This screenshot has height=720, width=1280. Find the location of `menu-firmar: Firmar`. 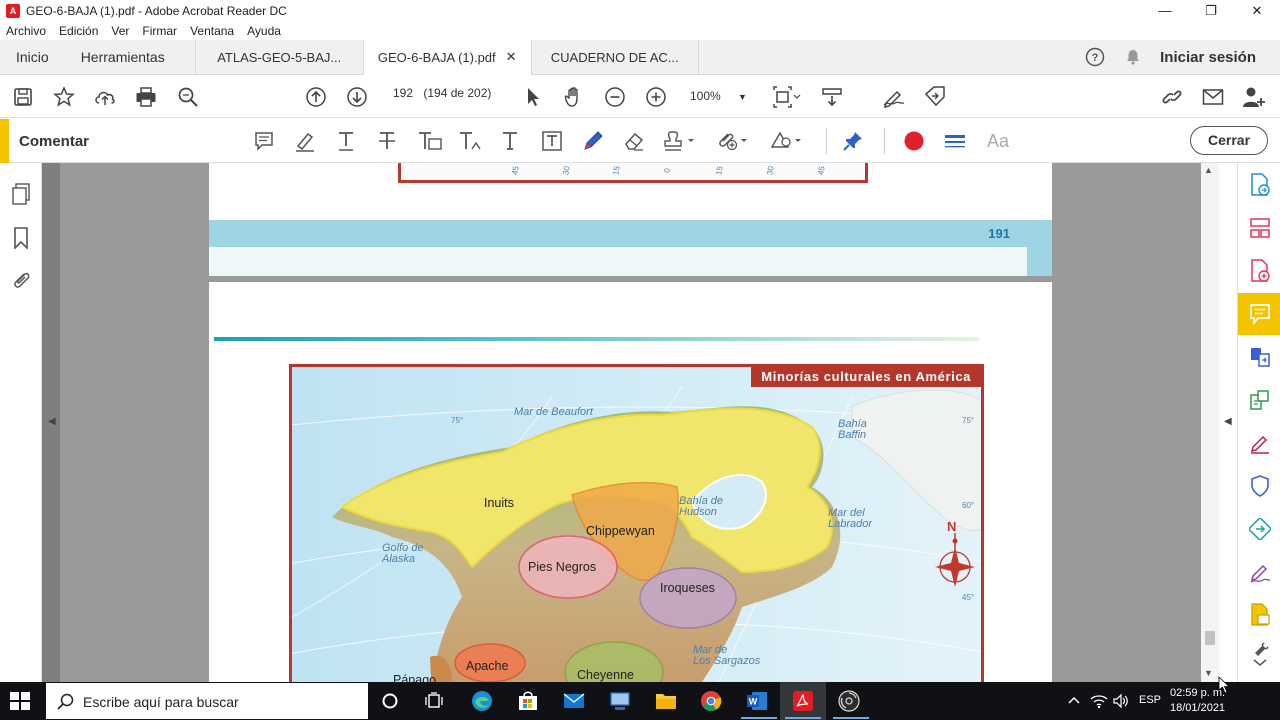

menu-firmar: Firmar is located at coordinates (159, 31).